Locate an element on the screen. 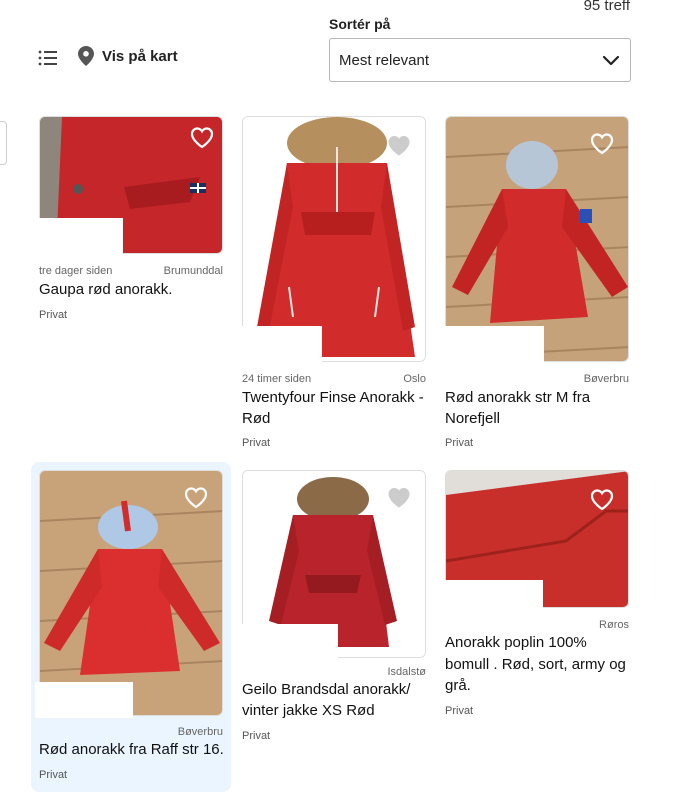 This screenshot has height=793, width=700. list-view-icon is located at coordinates (48, 58).